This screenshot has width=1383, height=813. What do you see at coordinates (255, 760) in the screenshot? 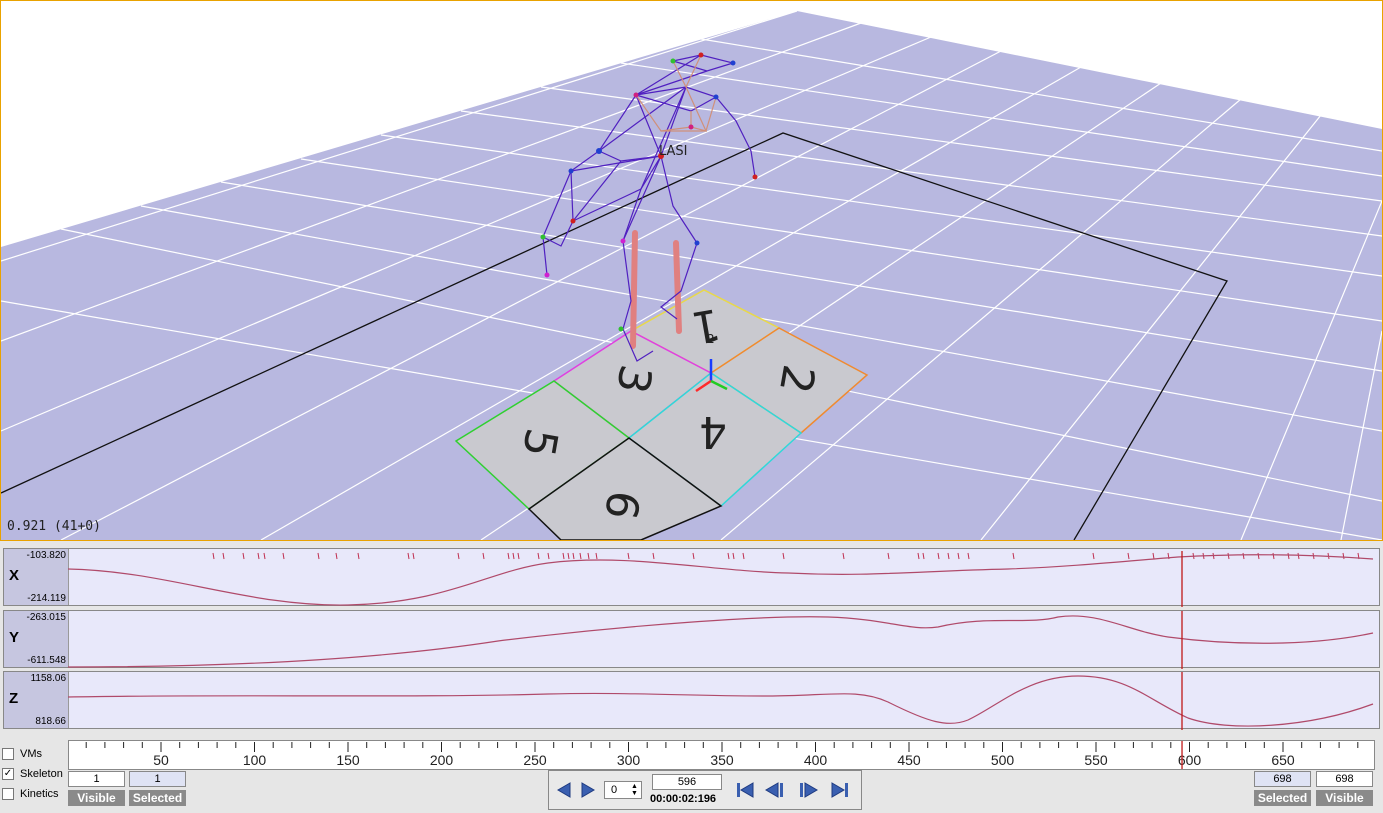
I see `timeline-tick-label: 100` at bounding box center [255, 760].